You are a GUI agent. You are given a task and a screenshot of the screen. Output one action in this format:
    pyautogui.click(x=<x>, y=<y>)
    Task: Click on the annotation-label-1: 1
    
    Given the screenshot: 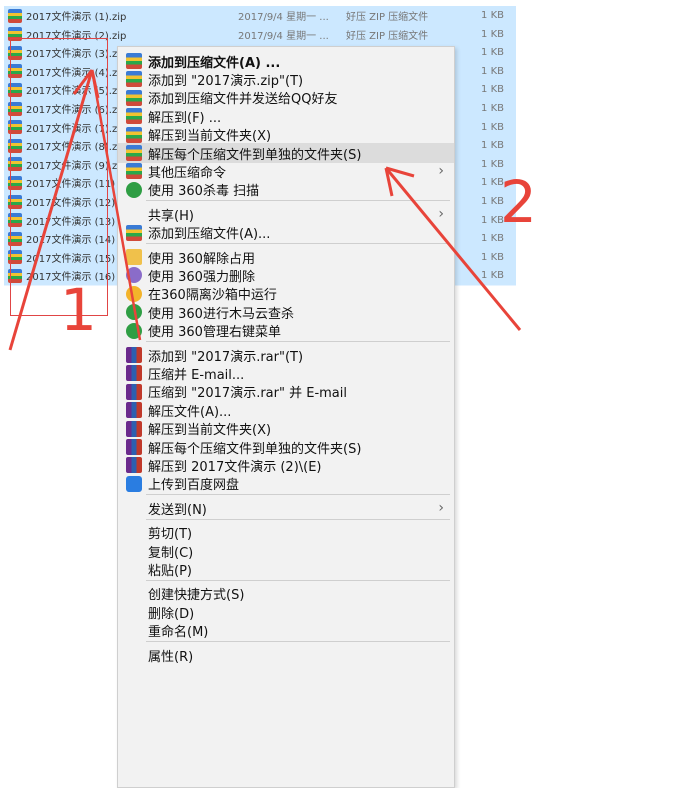 What is the action you would take?
    pyautogui.click(x=78, y=310)
    